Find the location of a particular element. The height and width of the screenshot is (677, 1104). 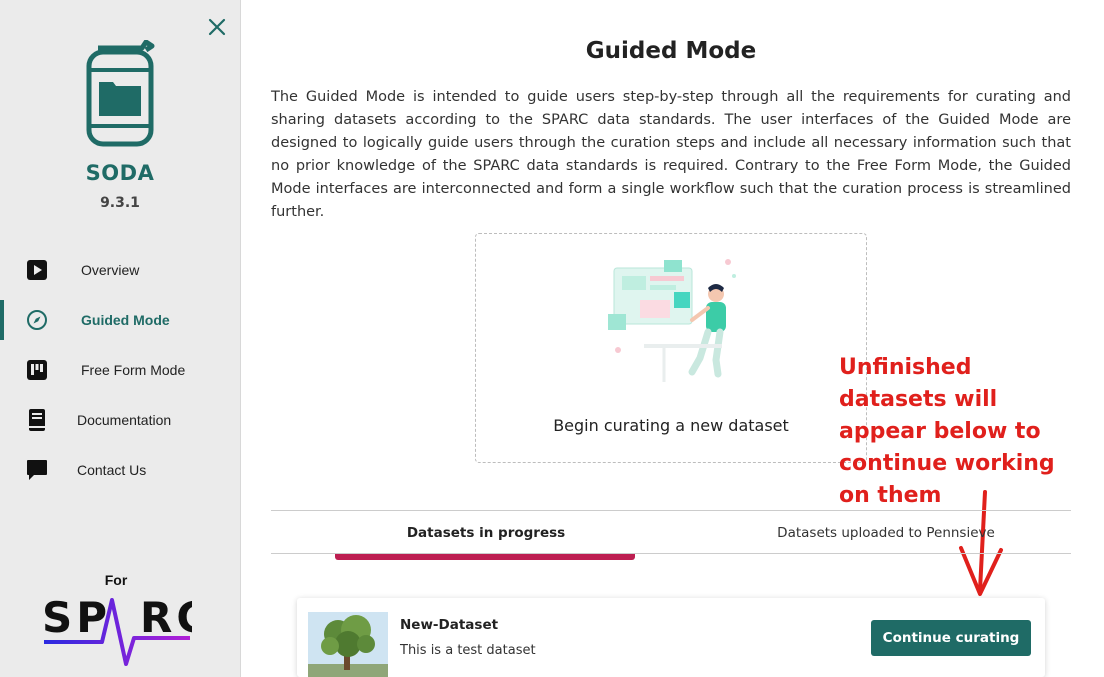

soda-logo-icon is located at coordinates (120, 94).